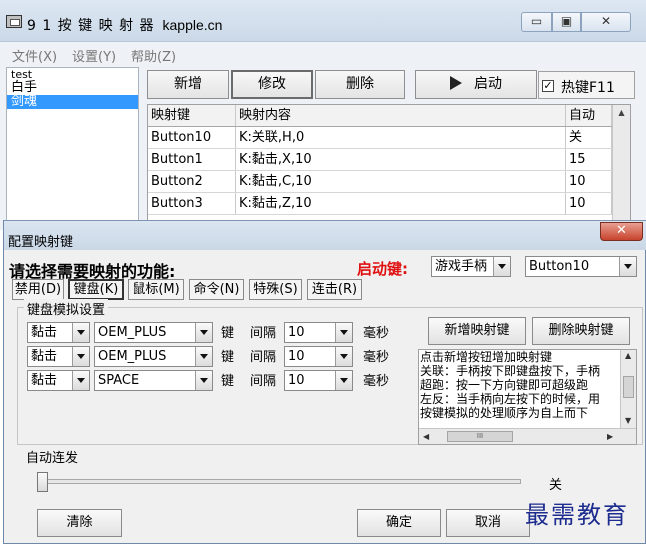  I want to click on scroll-right-icon: ▶, so click(610, 436).